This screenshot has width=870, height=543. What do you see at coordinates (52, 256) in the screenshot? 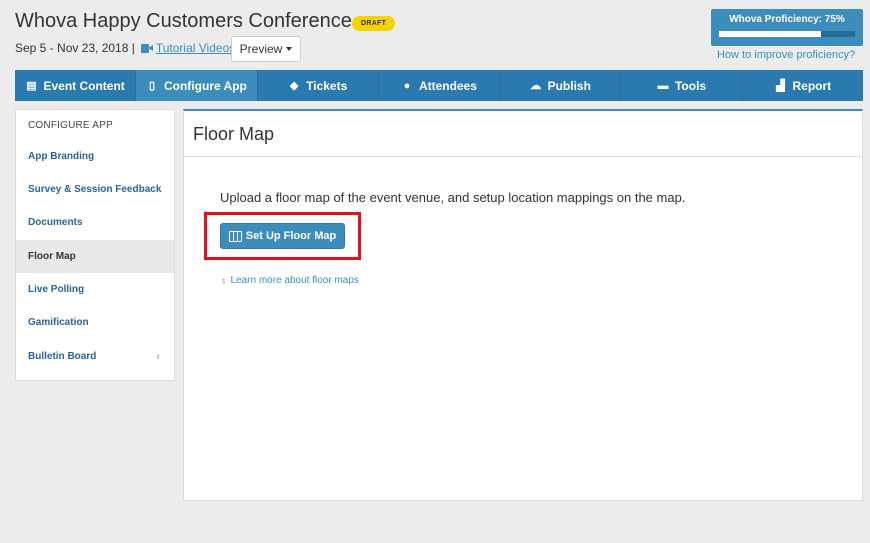
I see `sidebar-item-label: Floor Map` at bounding box center [52, 256].